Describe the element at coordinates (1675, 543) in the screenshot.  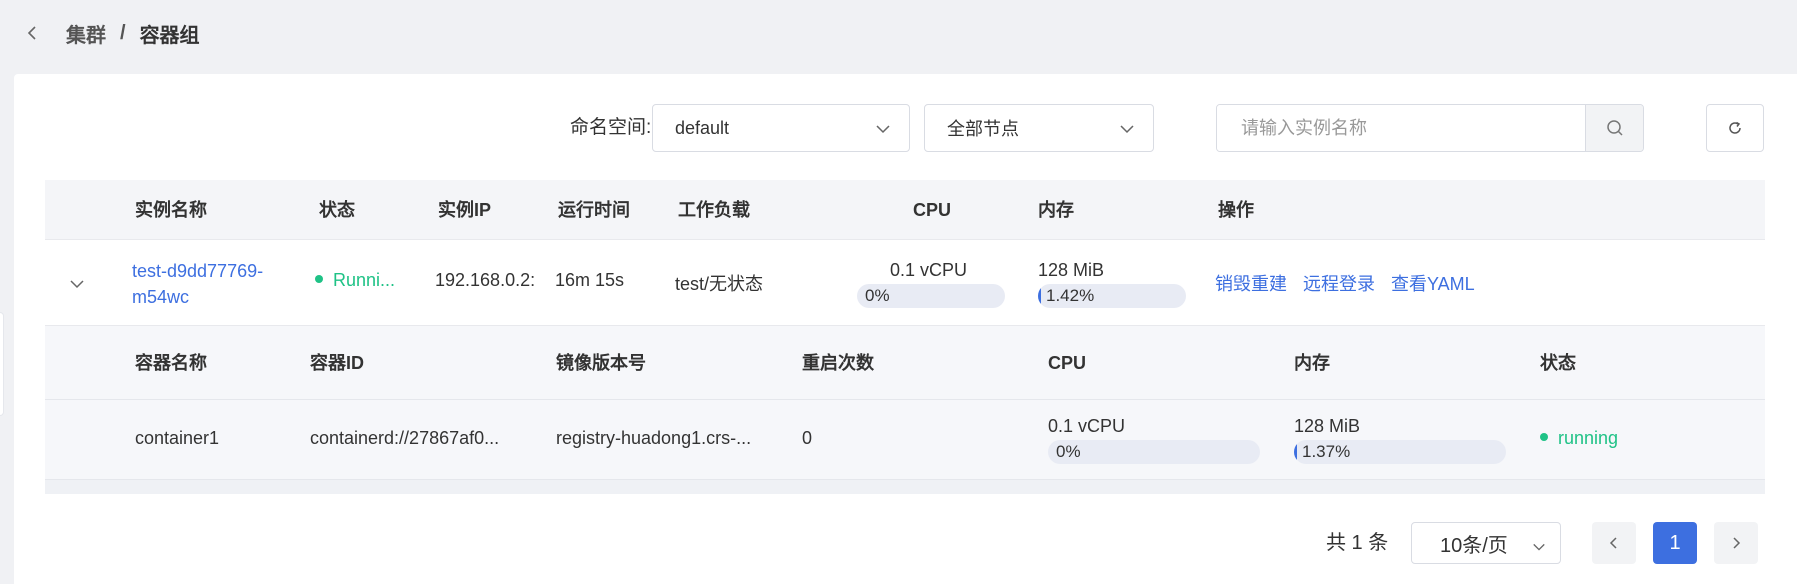
I see `page-button-current: 1` at that location.